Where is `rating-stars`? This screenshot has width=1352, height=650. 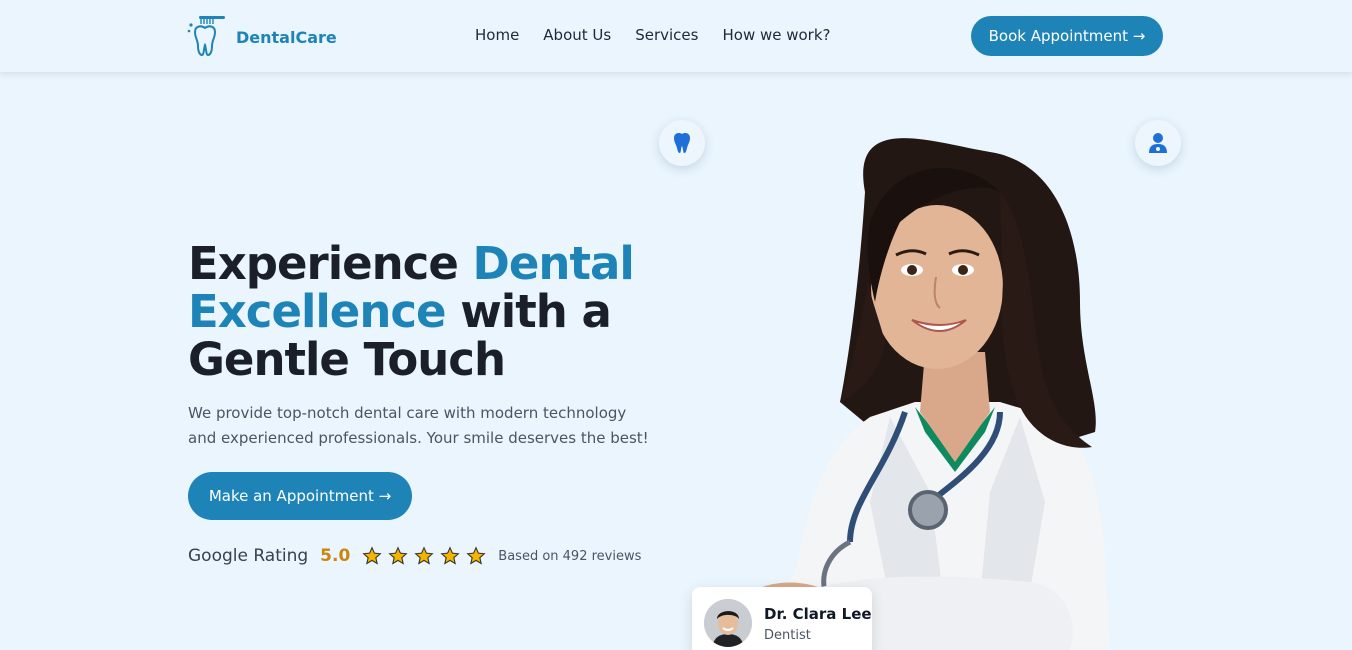
rating-stars is located at coordinates (427, 556).